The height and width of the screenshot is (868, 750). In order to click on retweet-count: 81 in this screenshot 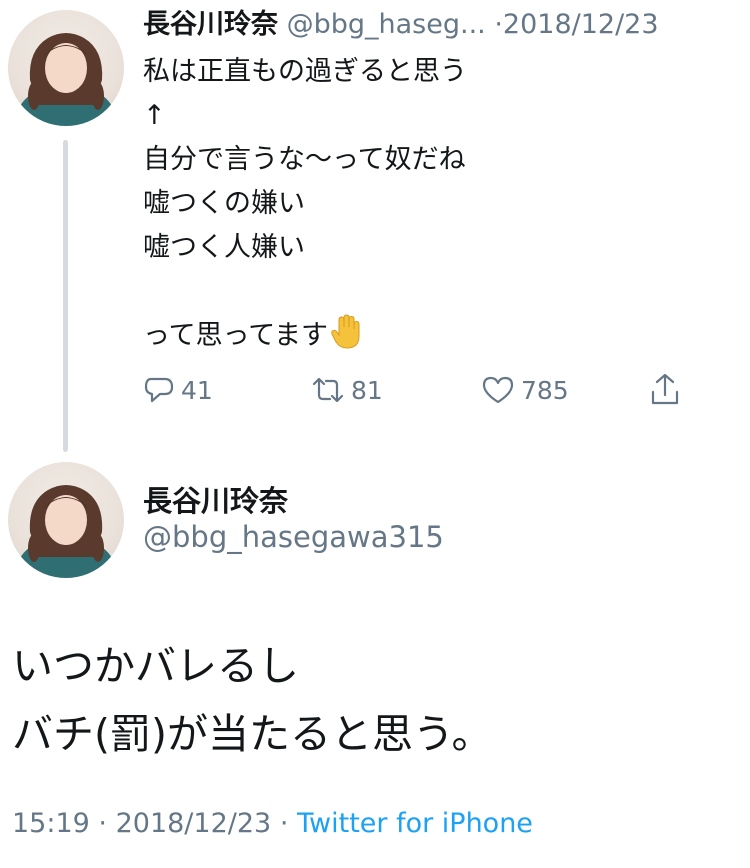, I will do `click(367, 390)`.